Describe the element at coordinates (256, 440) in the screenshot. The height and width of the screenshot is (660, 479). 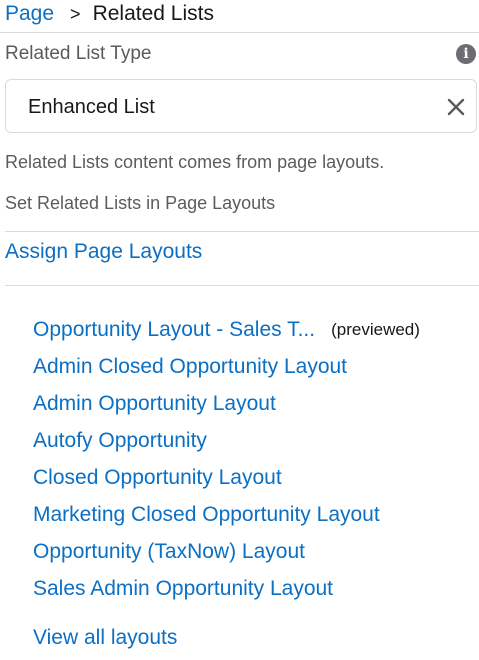
I see `list-item: Autofy Opportunity` at that location.